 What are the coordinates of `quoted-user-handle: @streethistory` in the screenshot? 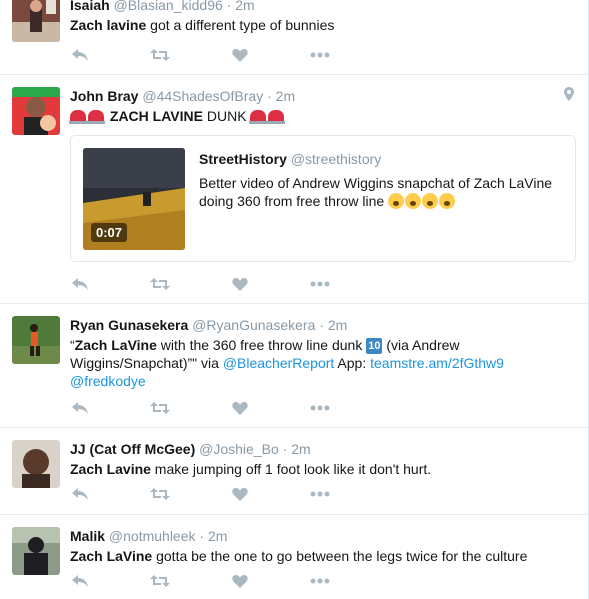 It's located at (336, 159).